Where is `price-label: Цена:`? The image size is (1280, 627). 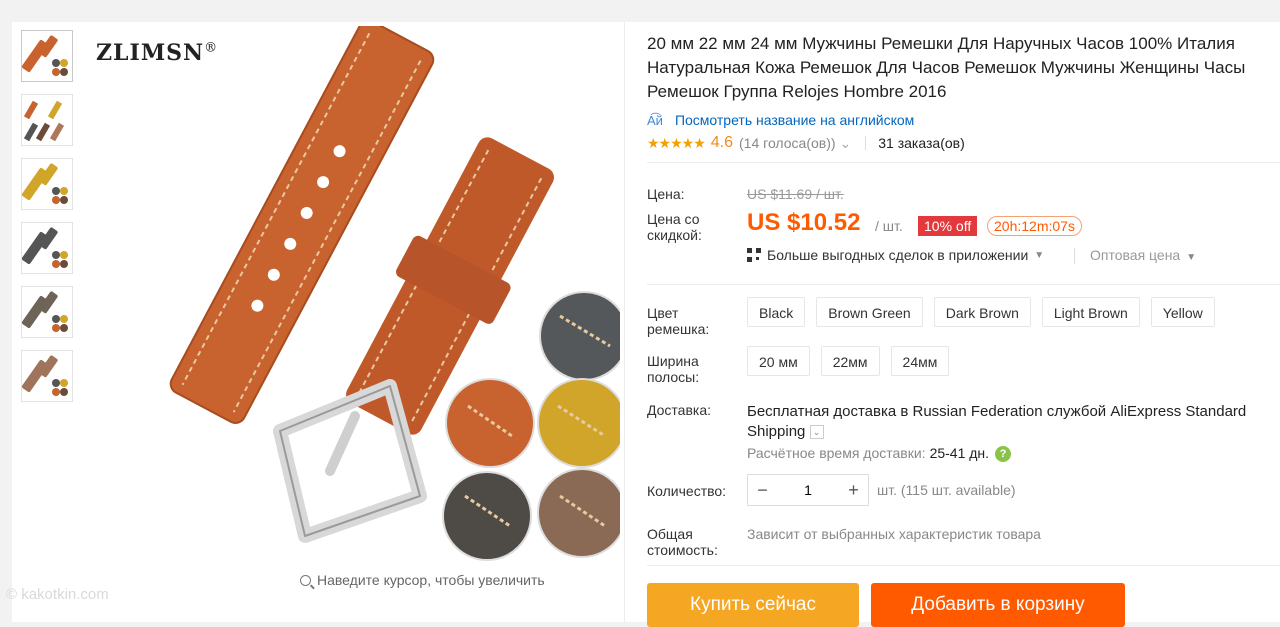 price-label: Цена: is located at coordinates (666, 194).